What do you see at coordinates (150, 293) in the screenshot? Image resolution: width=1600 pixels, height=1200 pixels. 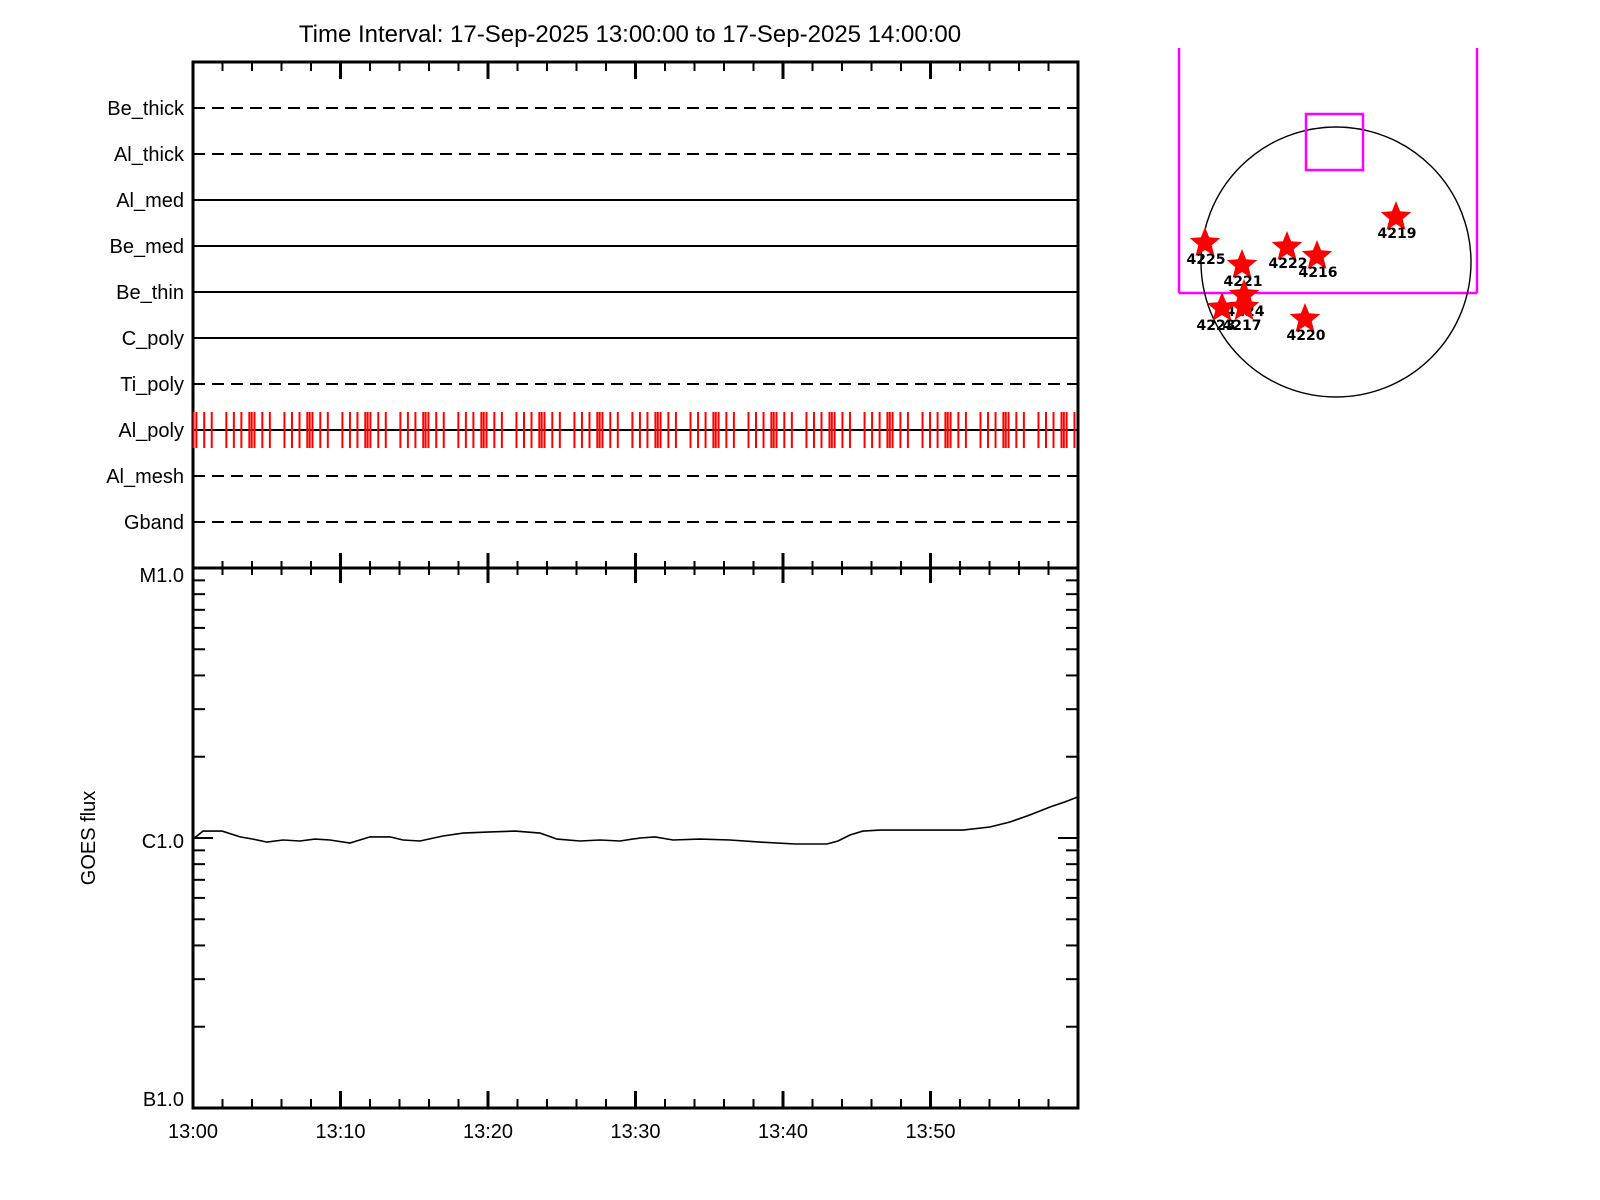 I see `filter-label-Be_thin: Be_thin` at bounding box center [150, 293].